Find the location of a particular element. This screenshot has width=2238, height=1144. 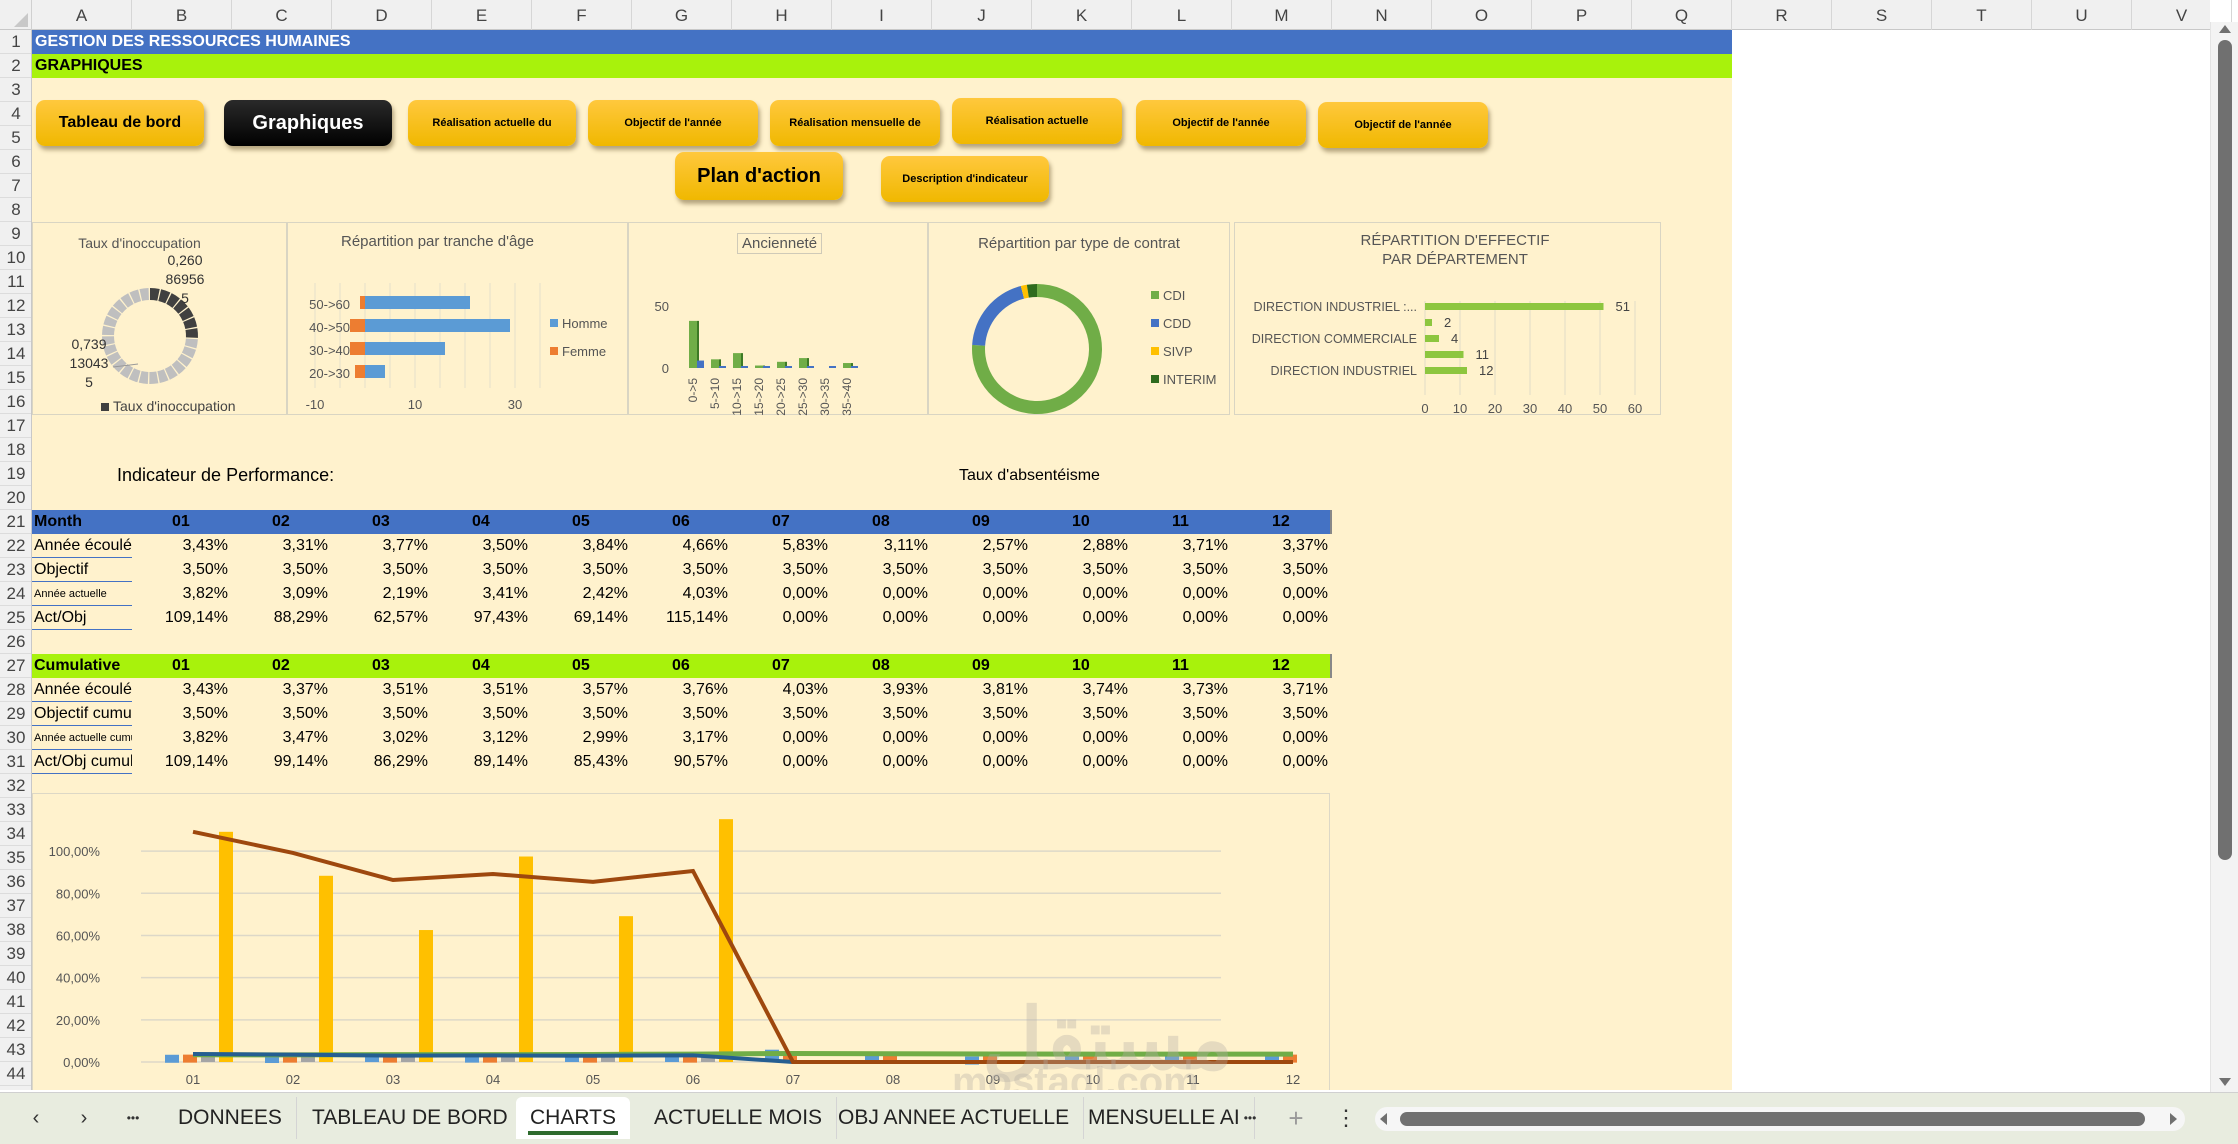

vertical-scroll-thumb is located at coordinates (2225, 450).